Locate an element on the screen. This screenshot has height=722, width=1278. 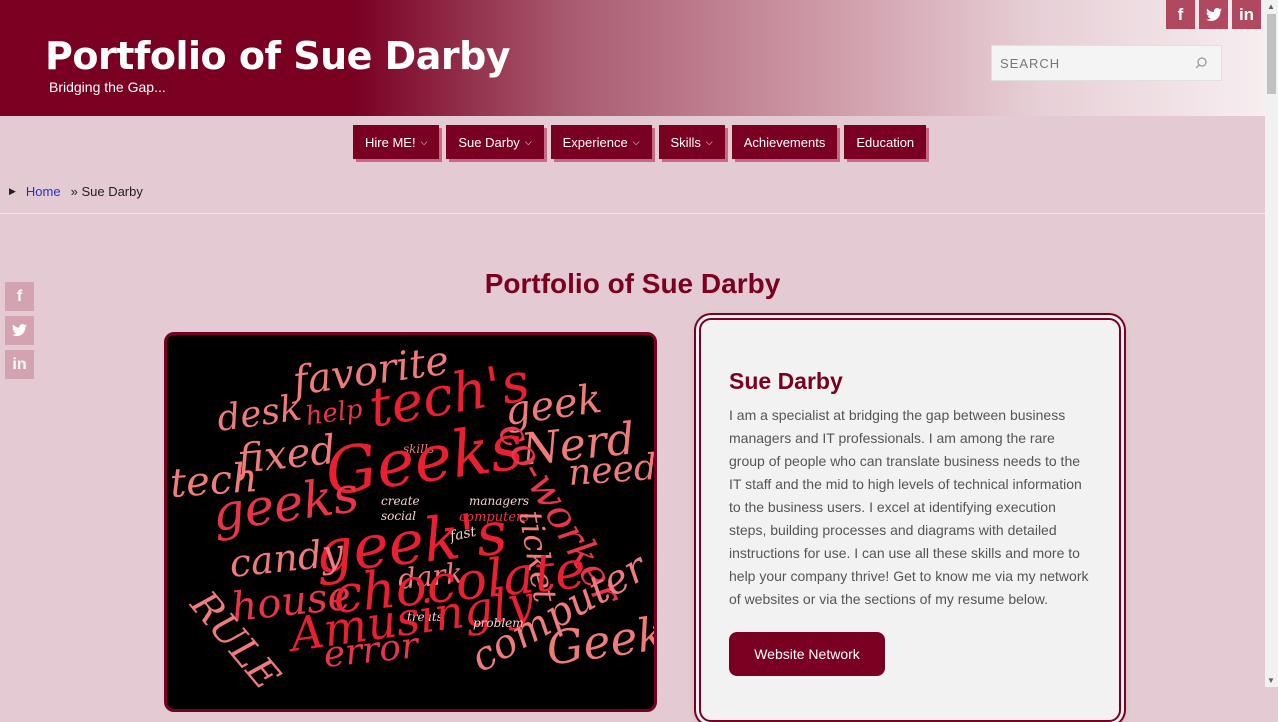
nav-item-label: Achievements is located at coordinates (784, 142).